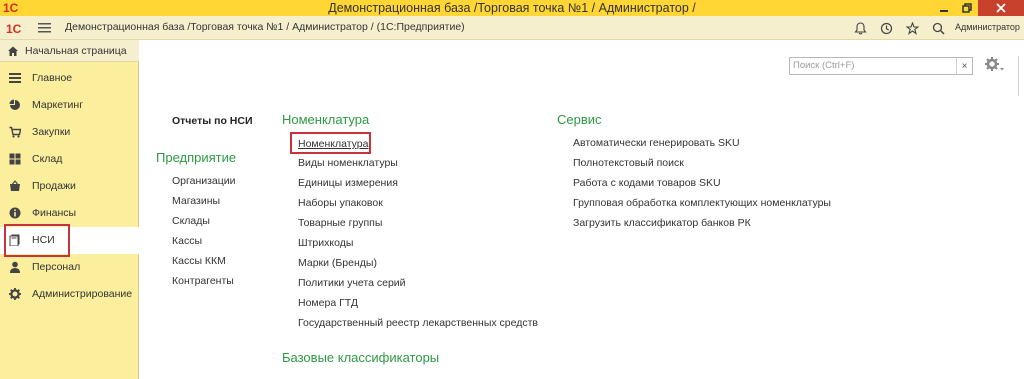 The width and height of the screenshot is (1024, 379). I want to click on sidebar-item-label: Главное, so click(52, 78).